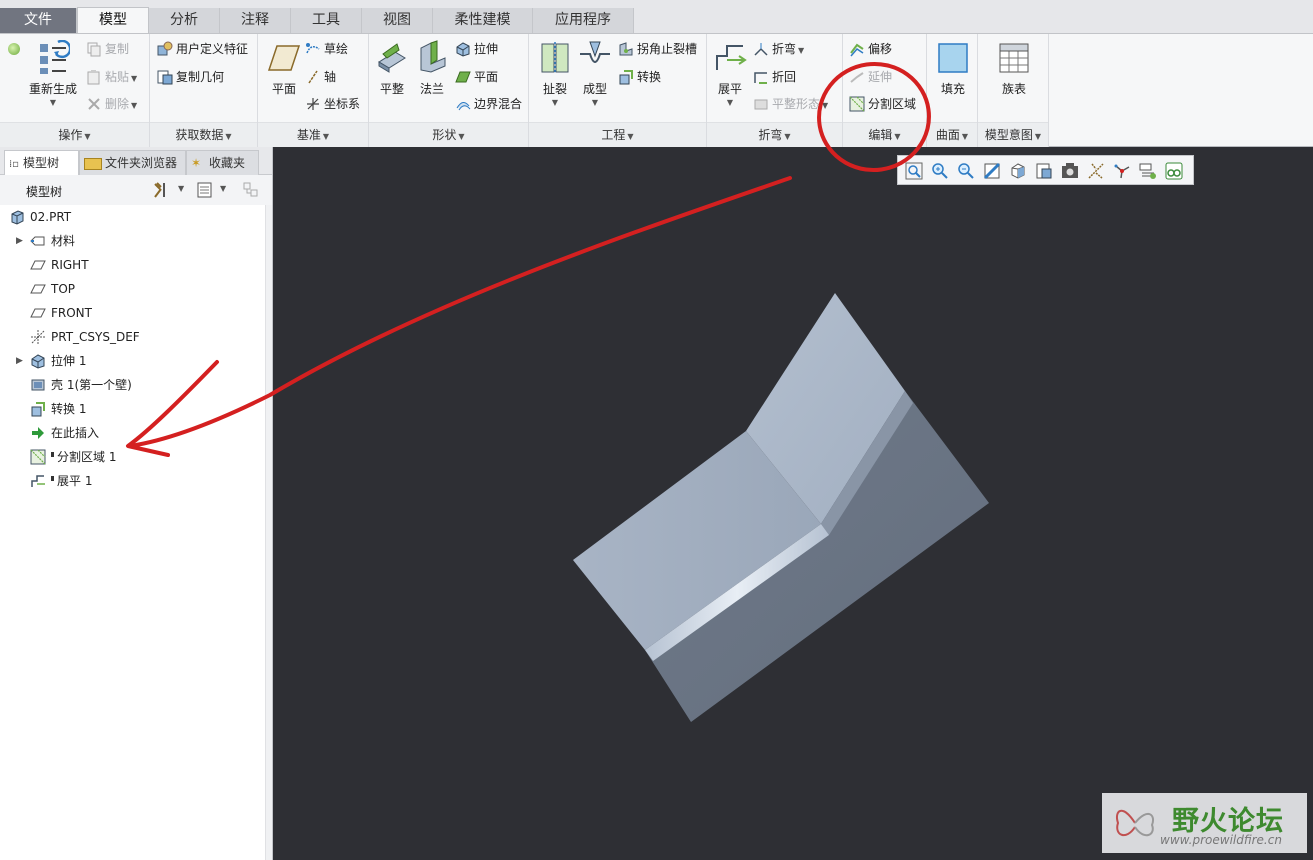  I want to click on status-light-icon, so click(14, 49).